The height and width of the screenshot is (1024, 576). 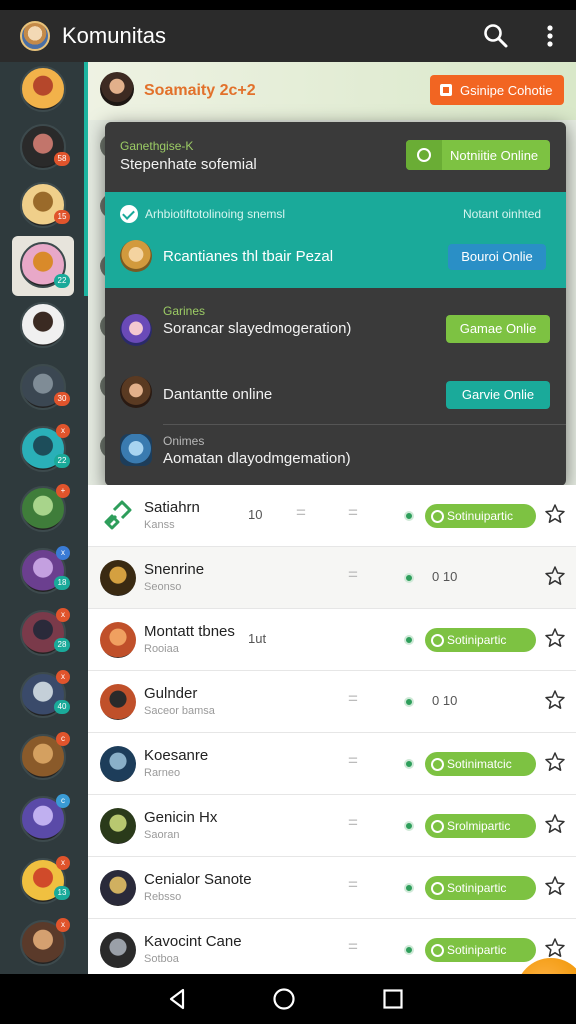 I want to click on selected-online-button: Bouroi Onlie, so click(x=497, y=257).